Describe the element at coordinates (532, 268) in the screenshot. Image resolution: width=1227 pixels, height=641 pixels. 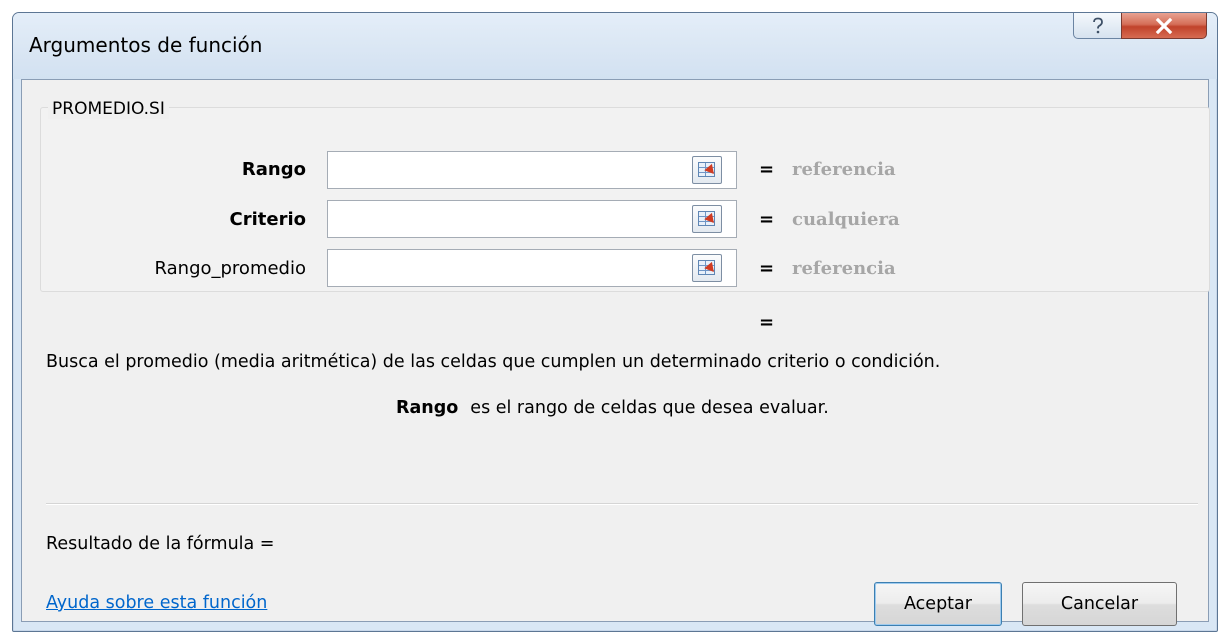
I see `rango-promedio-input` at that location.